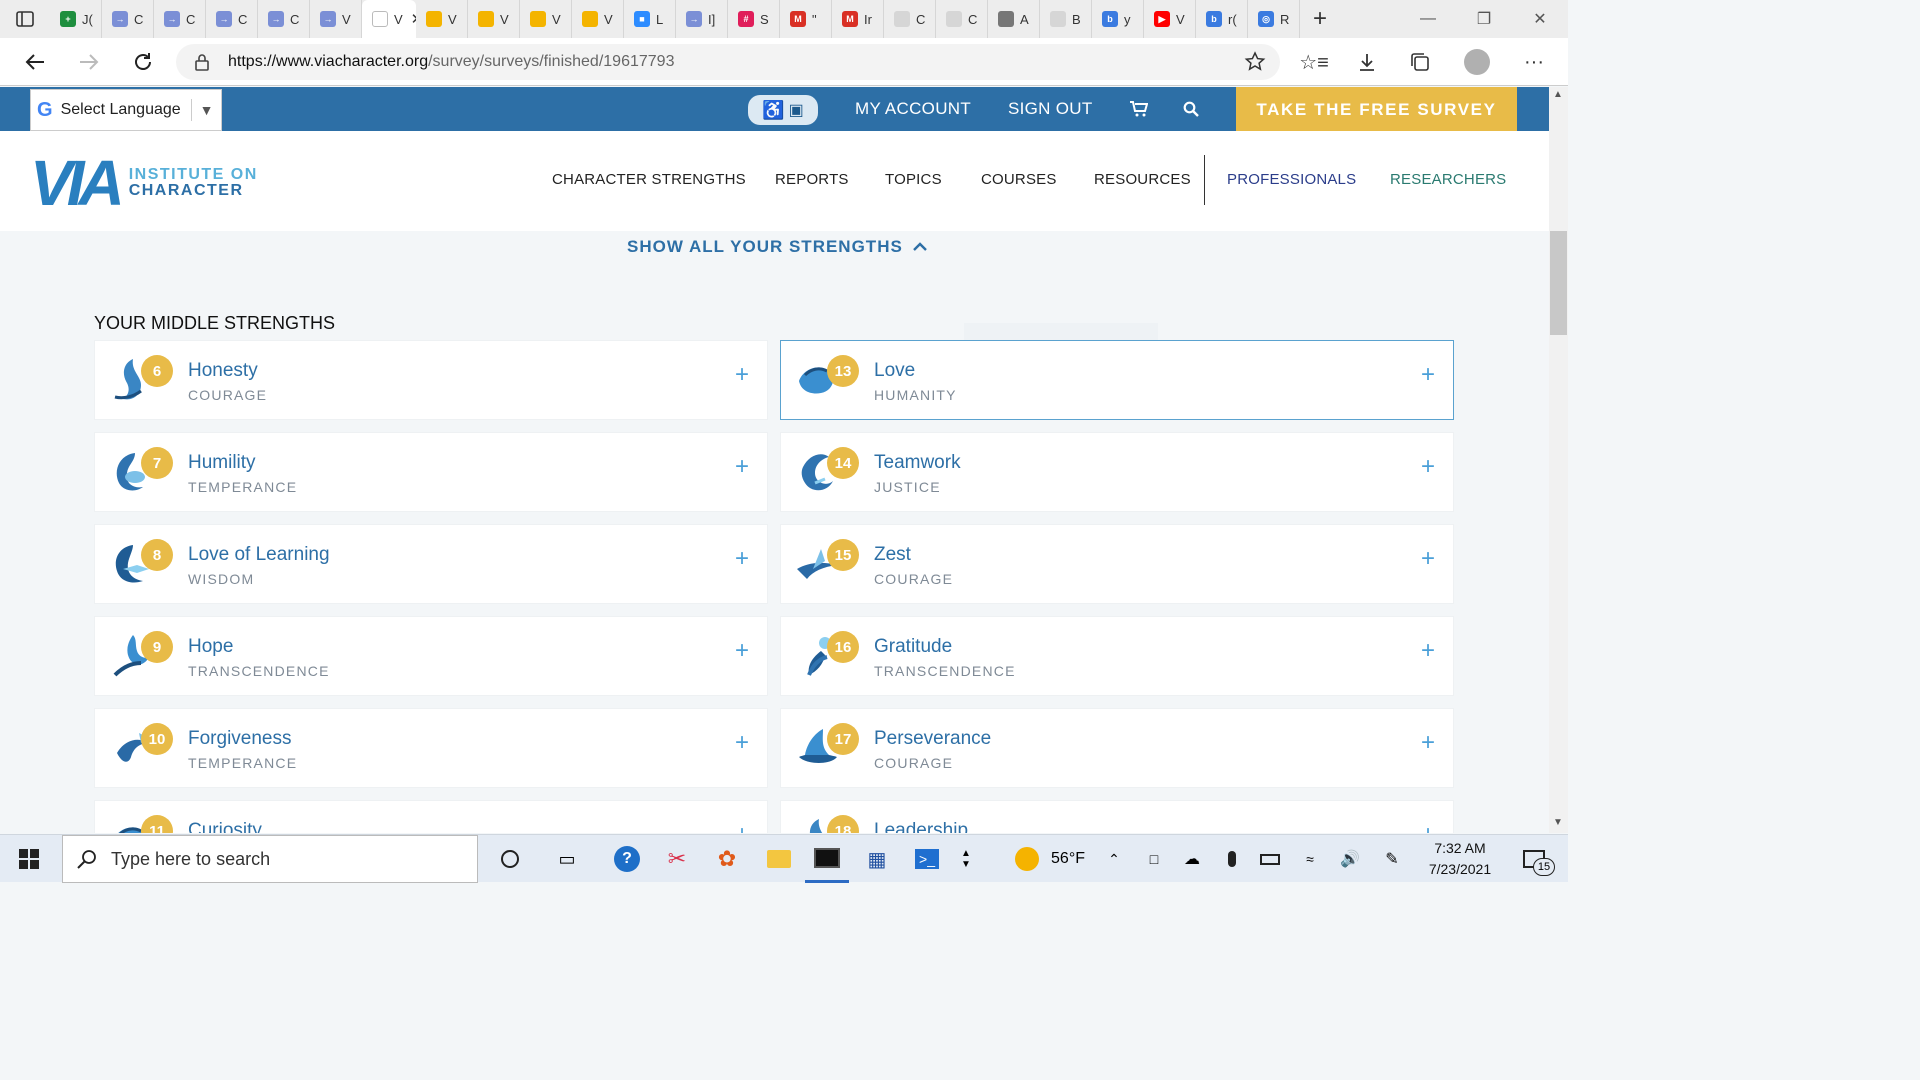  I want to click on strength-card: 16 Gratitude TRANSCENDENCE +, so click(1117, 656).